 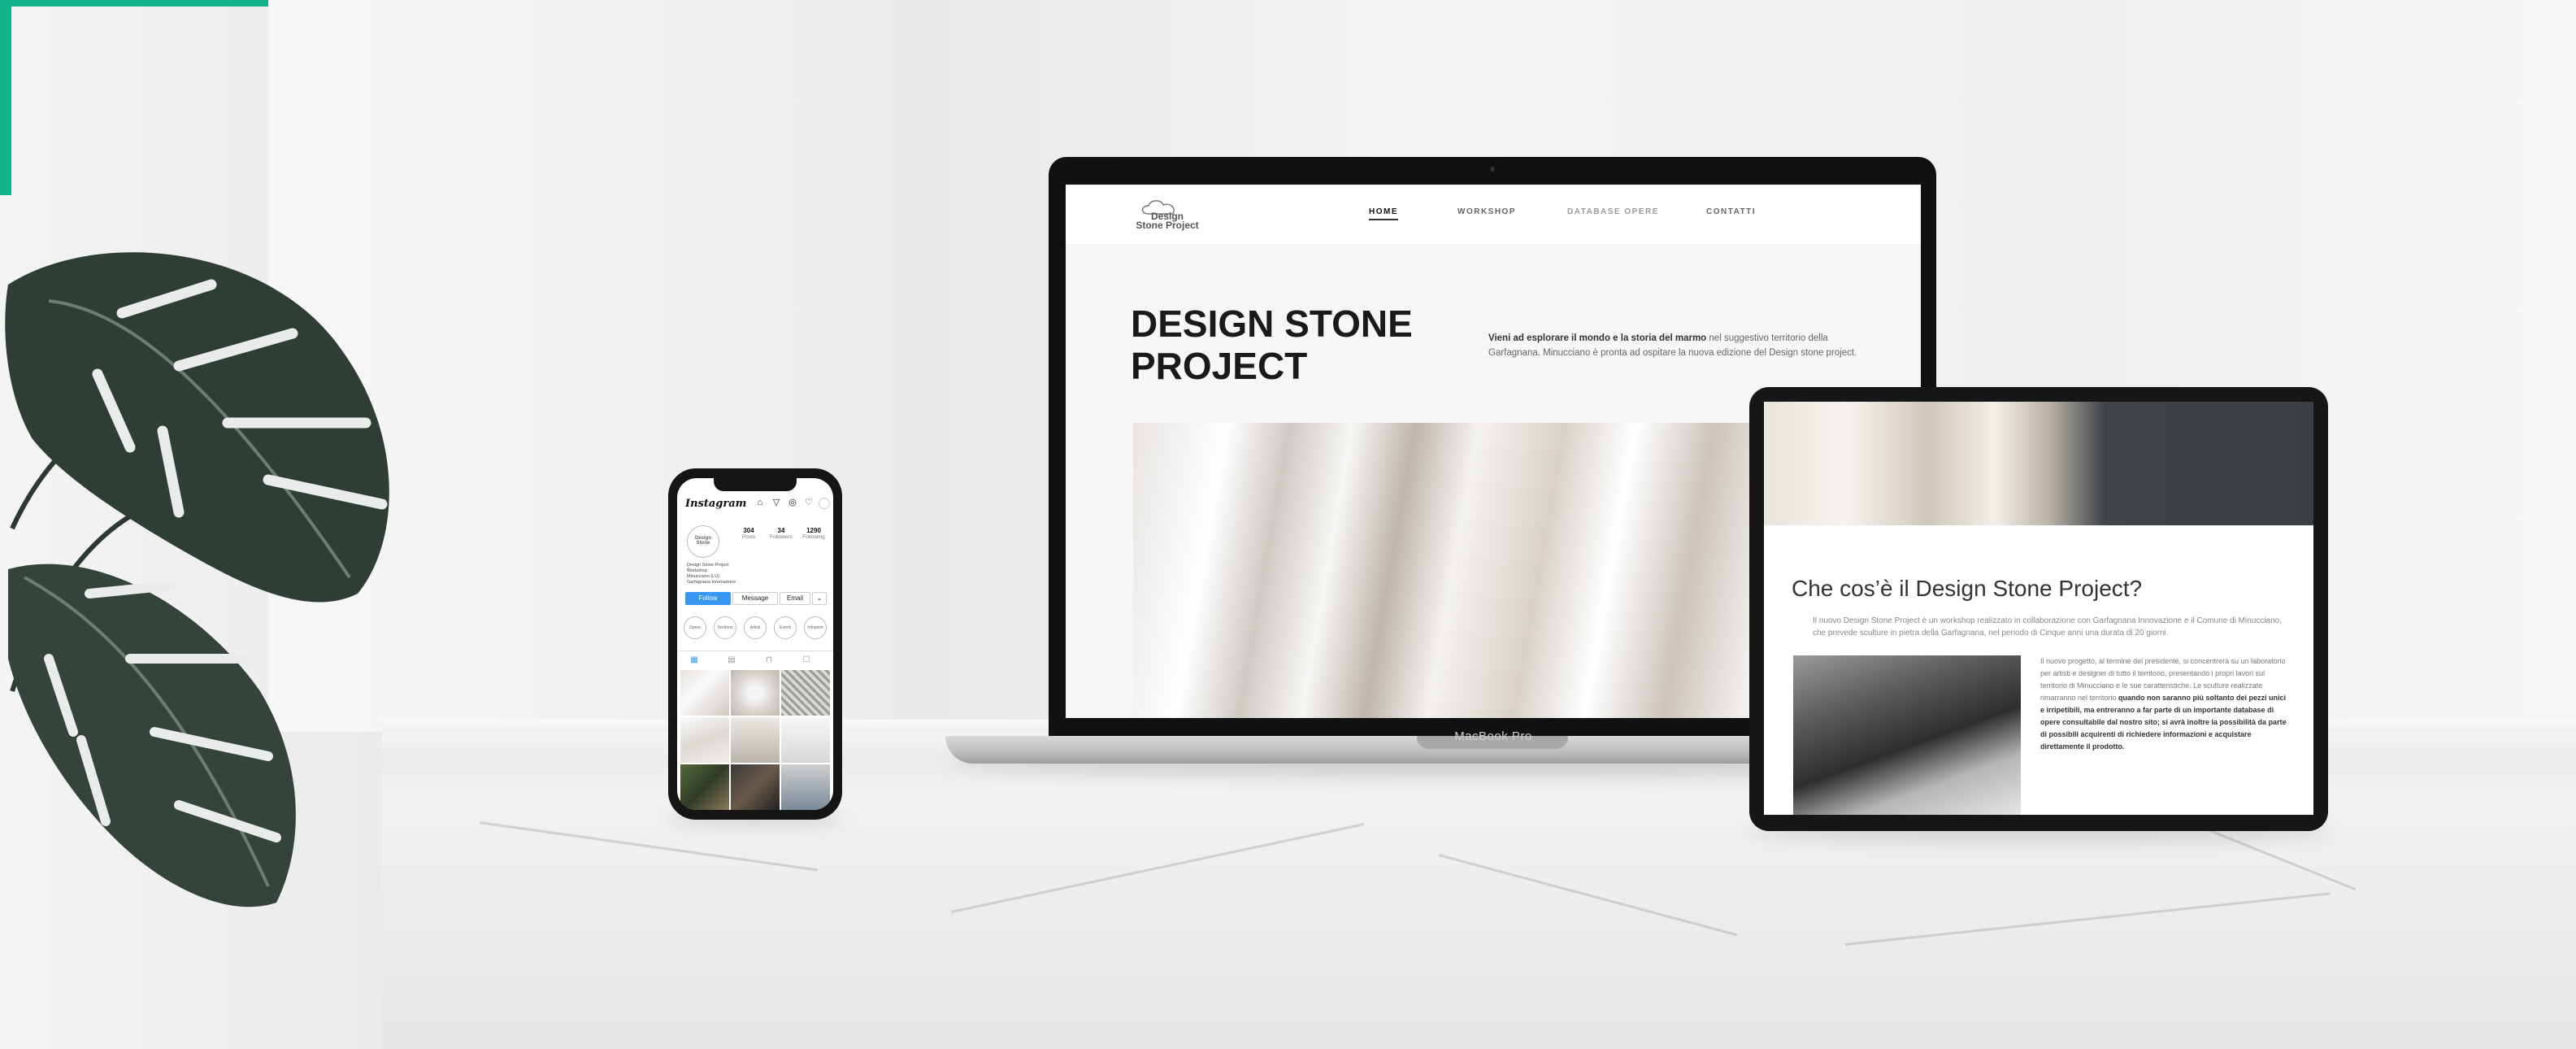 I want to click on highlight-eventi: Eventi, so click(x=785, y=627).